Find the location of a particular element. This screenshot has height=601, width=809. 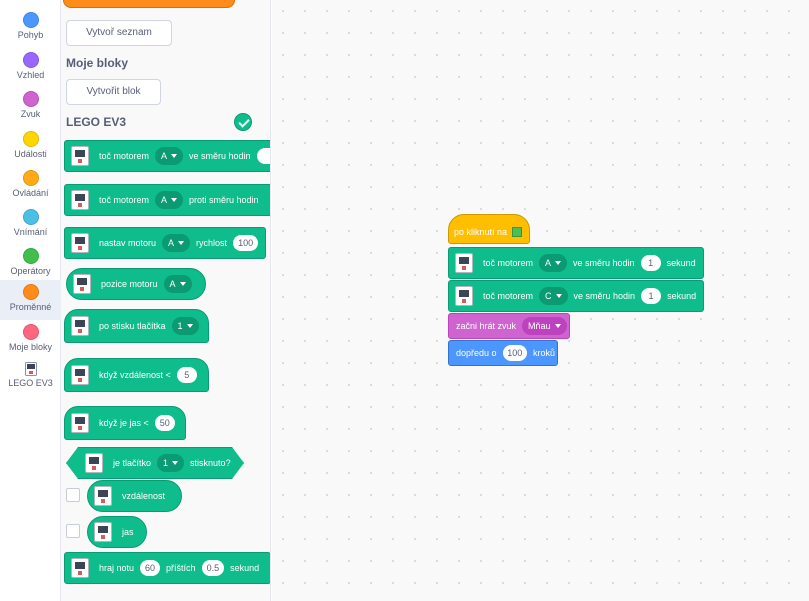

category-zvuk: Zvuk is located at coordinates (30, 107).